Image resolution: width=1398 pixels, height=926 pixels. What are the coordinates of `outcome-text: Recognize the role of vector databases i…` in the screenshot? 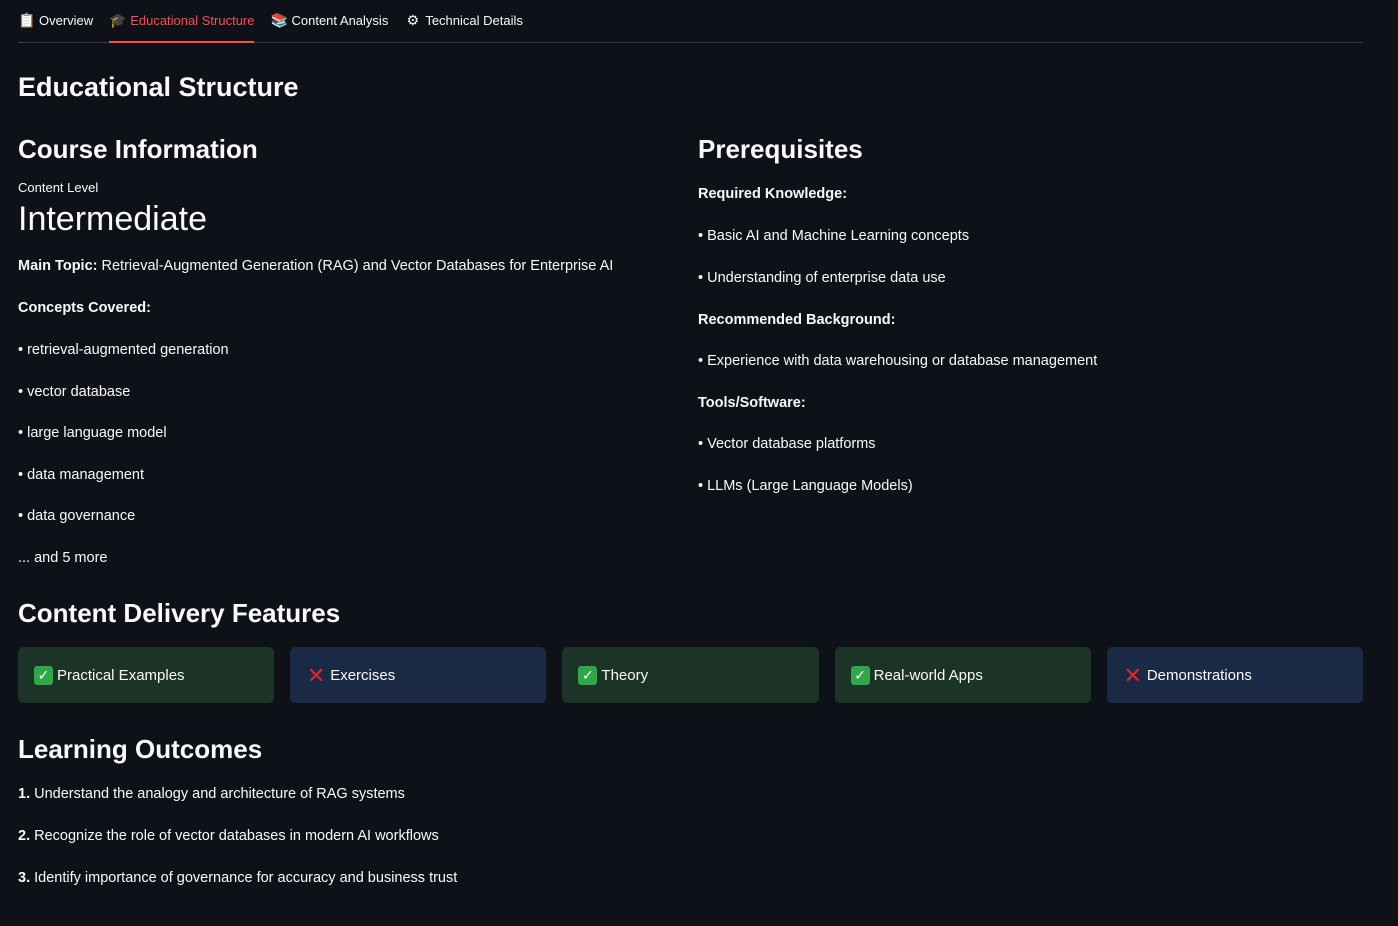 It's located at (236, 836).